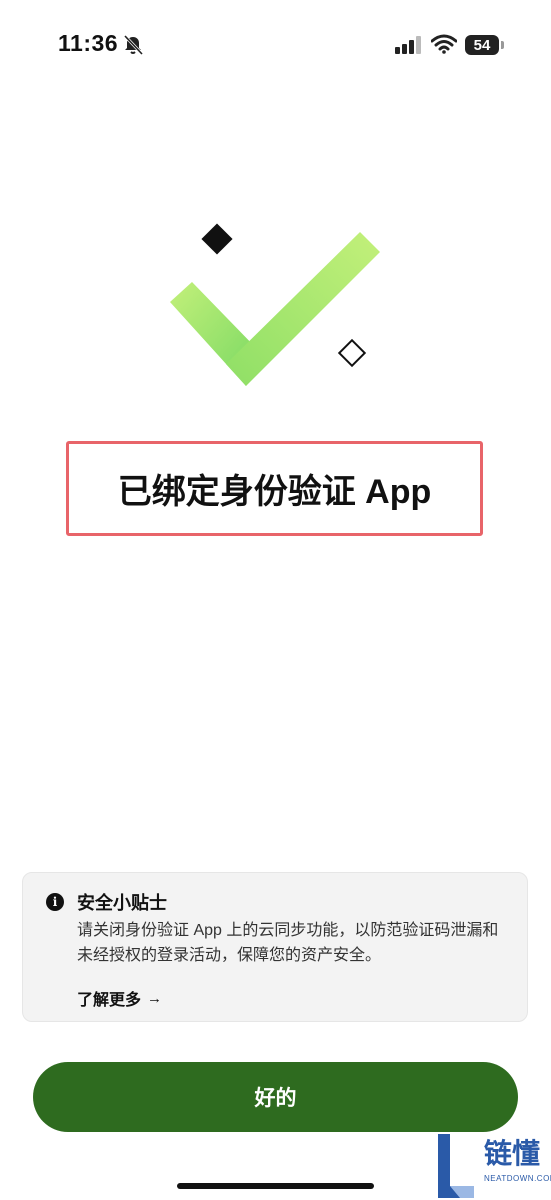 Image resolution: width=551 pixels, height=1200 pixels. Describe the element at coordinates (109, 1000) in the screenshot. I see `learn-more-label: 了解更多` at that location.